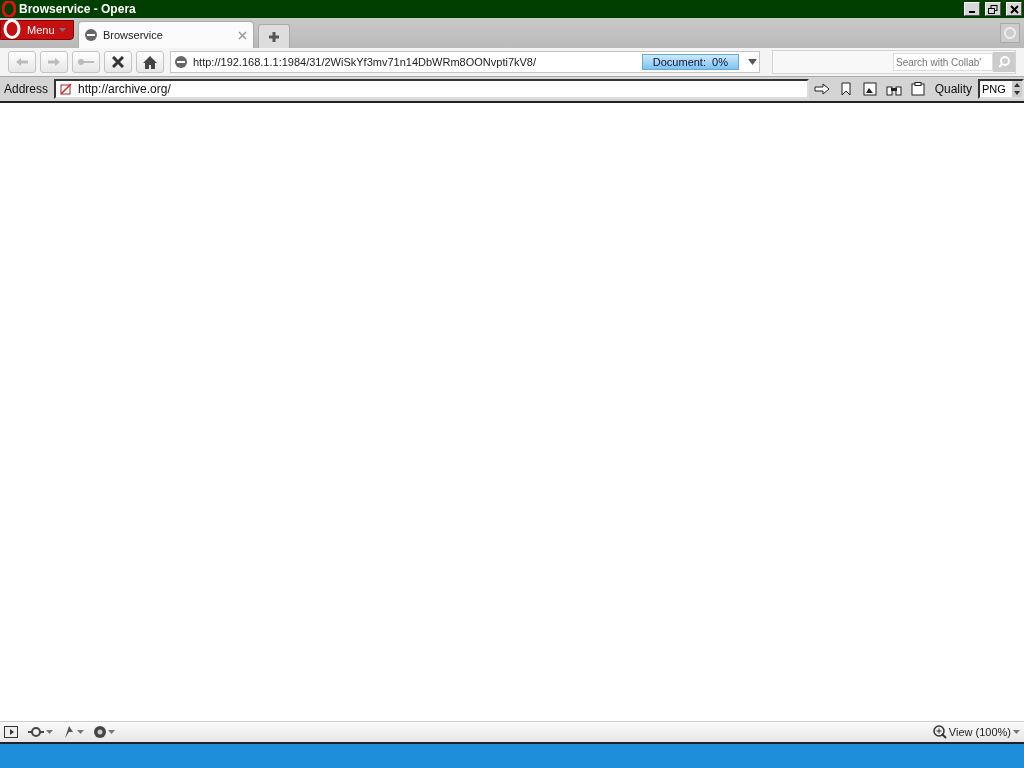 Image resolution: width=1024 pixels, height=768 pixels. Describe the element at coordinates (66, 89) in the screenshot. I see `no-security-icon` at that location.